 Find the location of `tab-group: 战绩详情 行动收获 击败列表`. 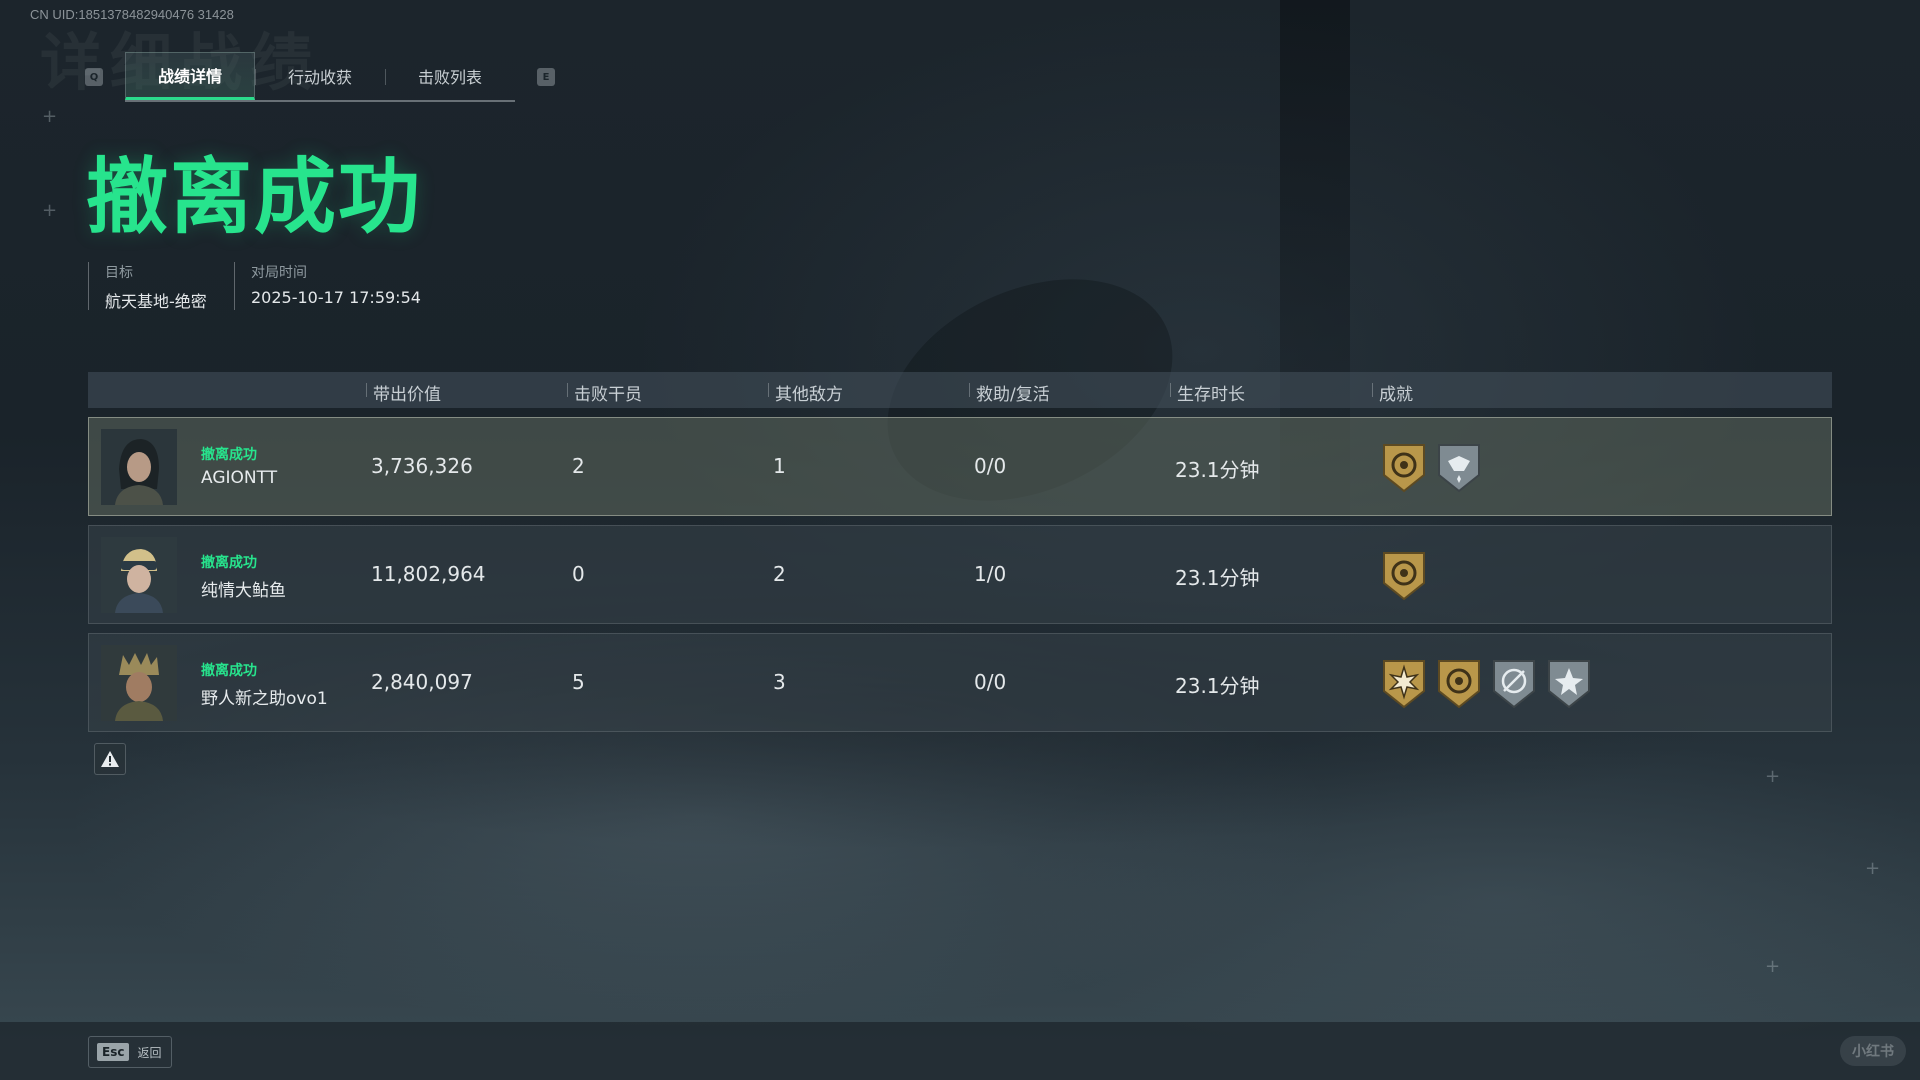

tab-group: 战绩详情 行动收获 击败列表 is located at coordinates (320, 77).